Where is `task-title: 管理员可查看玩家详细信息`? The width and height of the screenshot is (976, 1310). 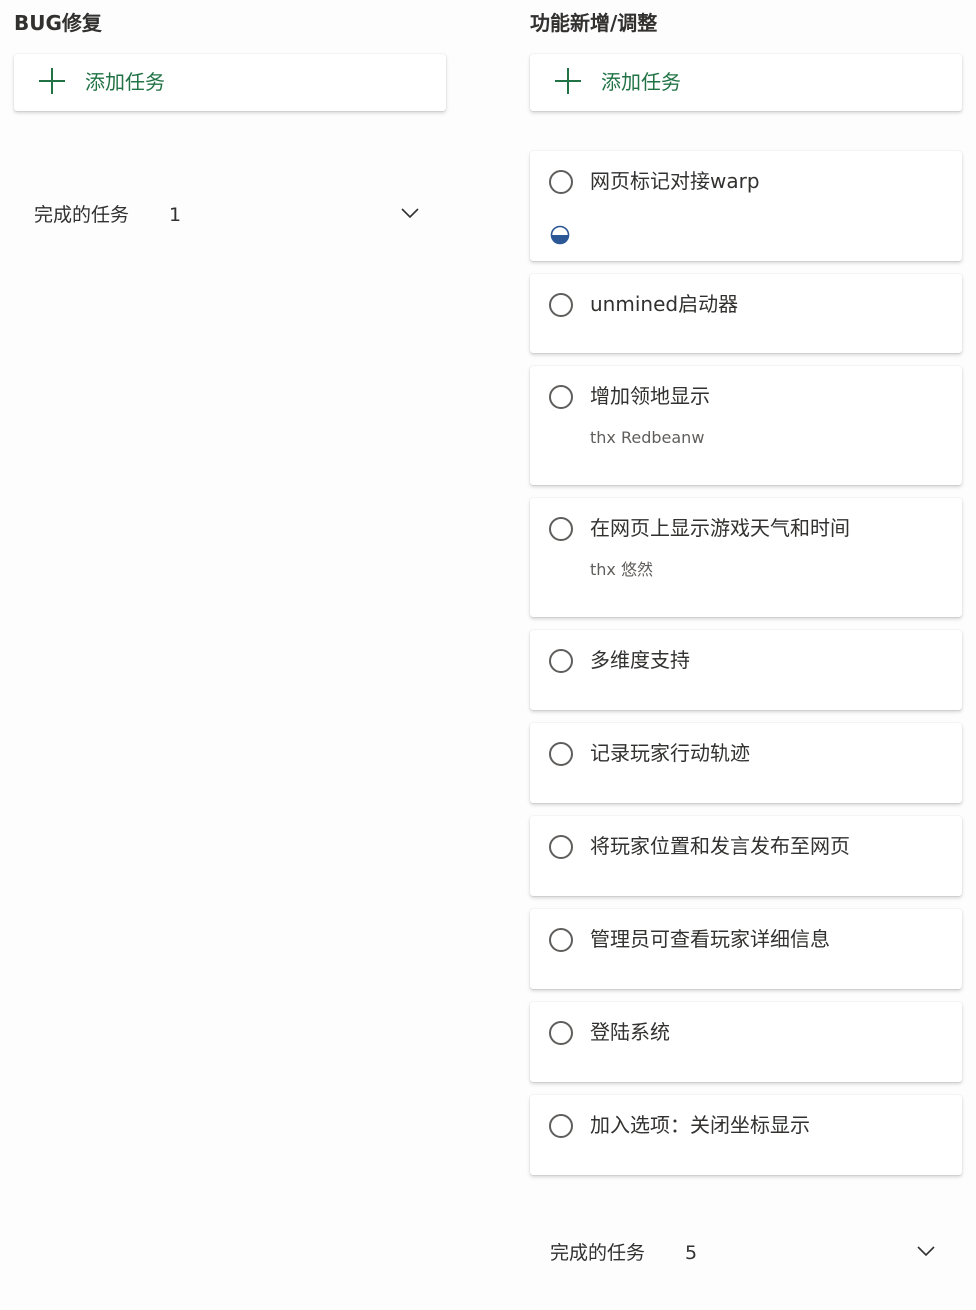 task-title: 管理员可查看玩家详细信息 is located at coordinates (710, 939).